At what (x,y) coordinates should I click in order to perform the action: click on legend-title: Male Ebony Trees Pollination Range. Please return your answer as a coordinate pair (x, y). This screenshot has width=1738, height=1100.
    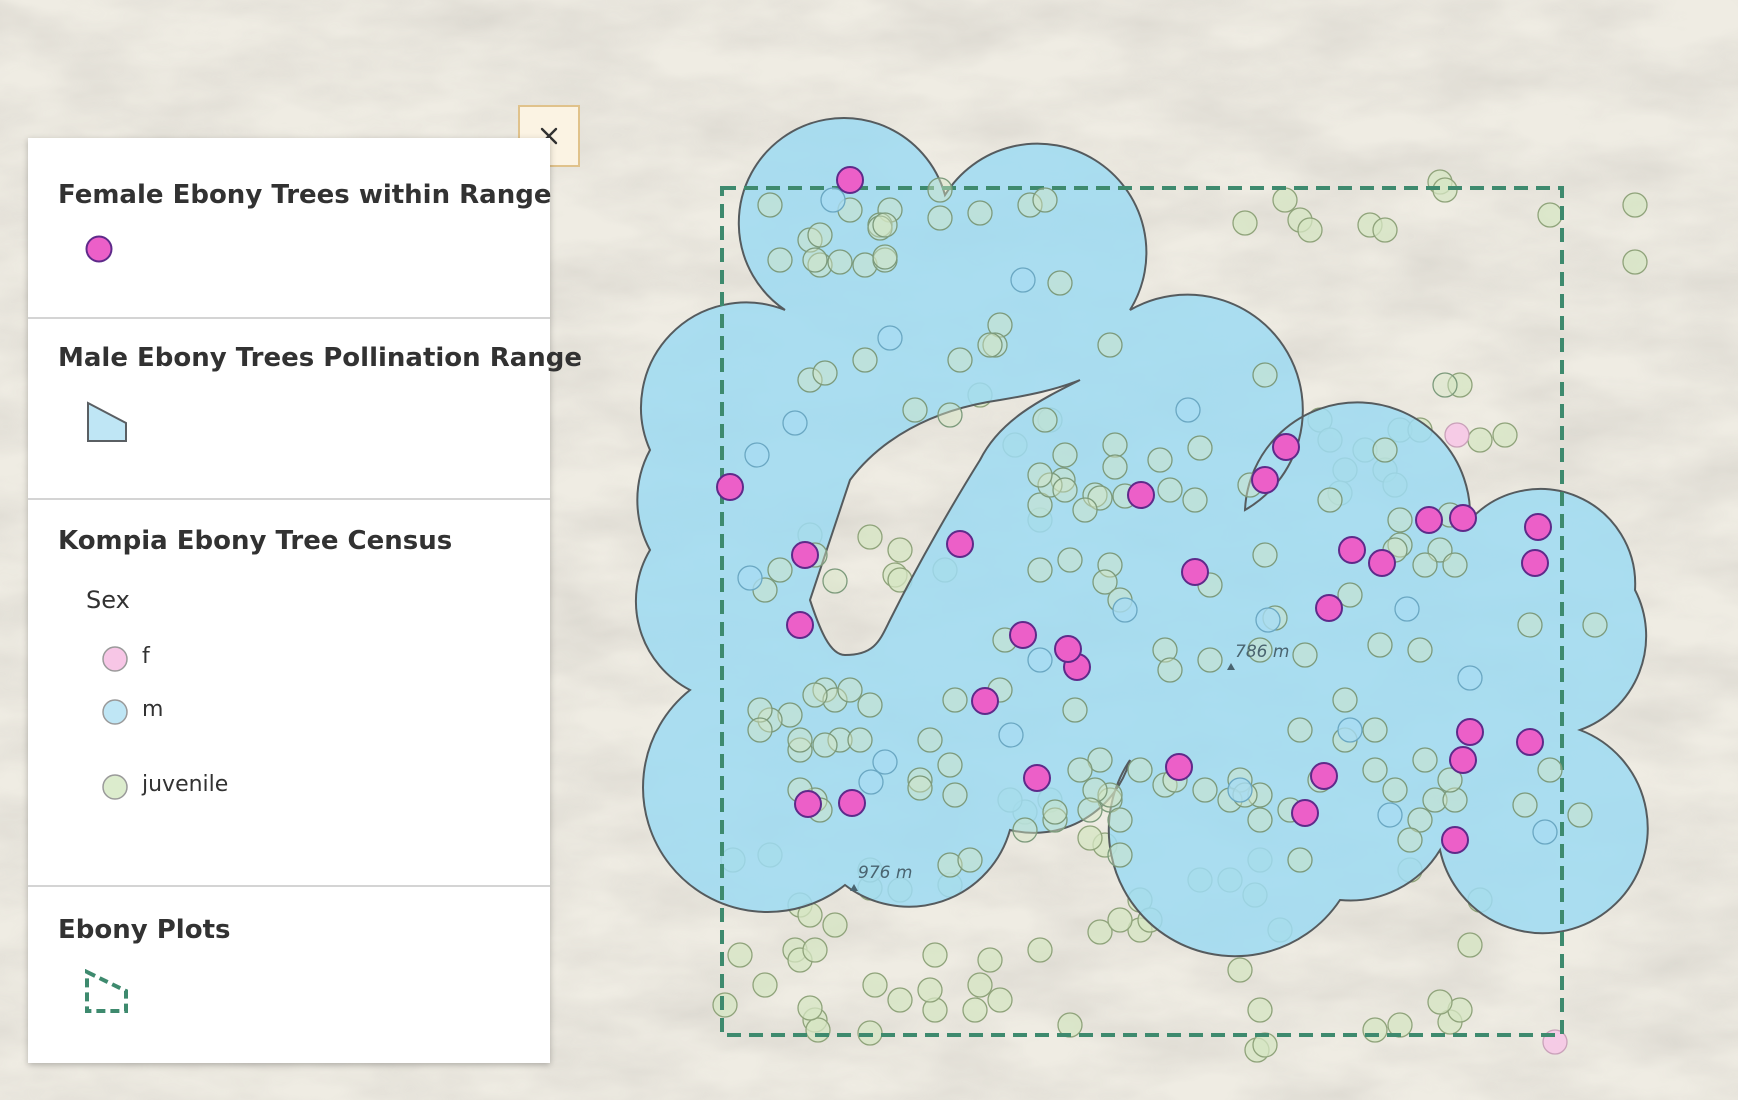
    Looking at the image, I should click on (320, 358).